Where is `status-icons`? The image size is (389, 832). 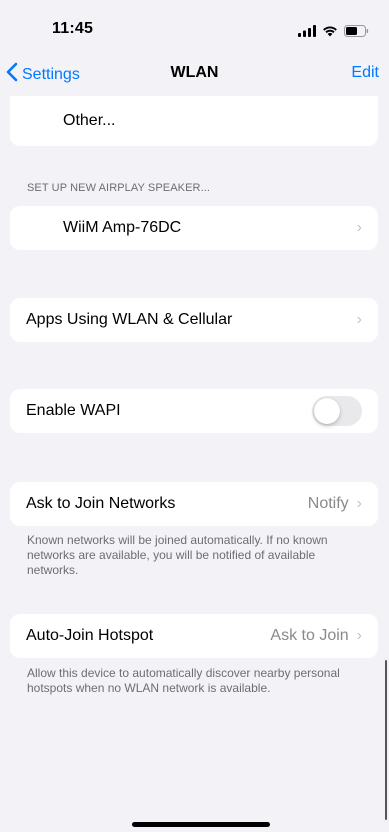
status-icons is located at coordinates (333, 33).